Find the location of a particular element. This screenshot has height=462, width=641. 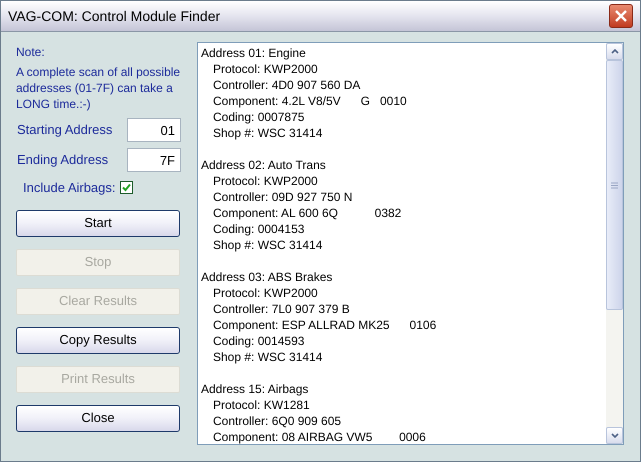

scroll-up-button is located at coordinates (614, 51).